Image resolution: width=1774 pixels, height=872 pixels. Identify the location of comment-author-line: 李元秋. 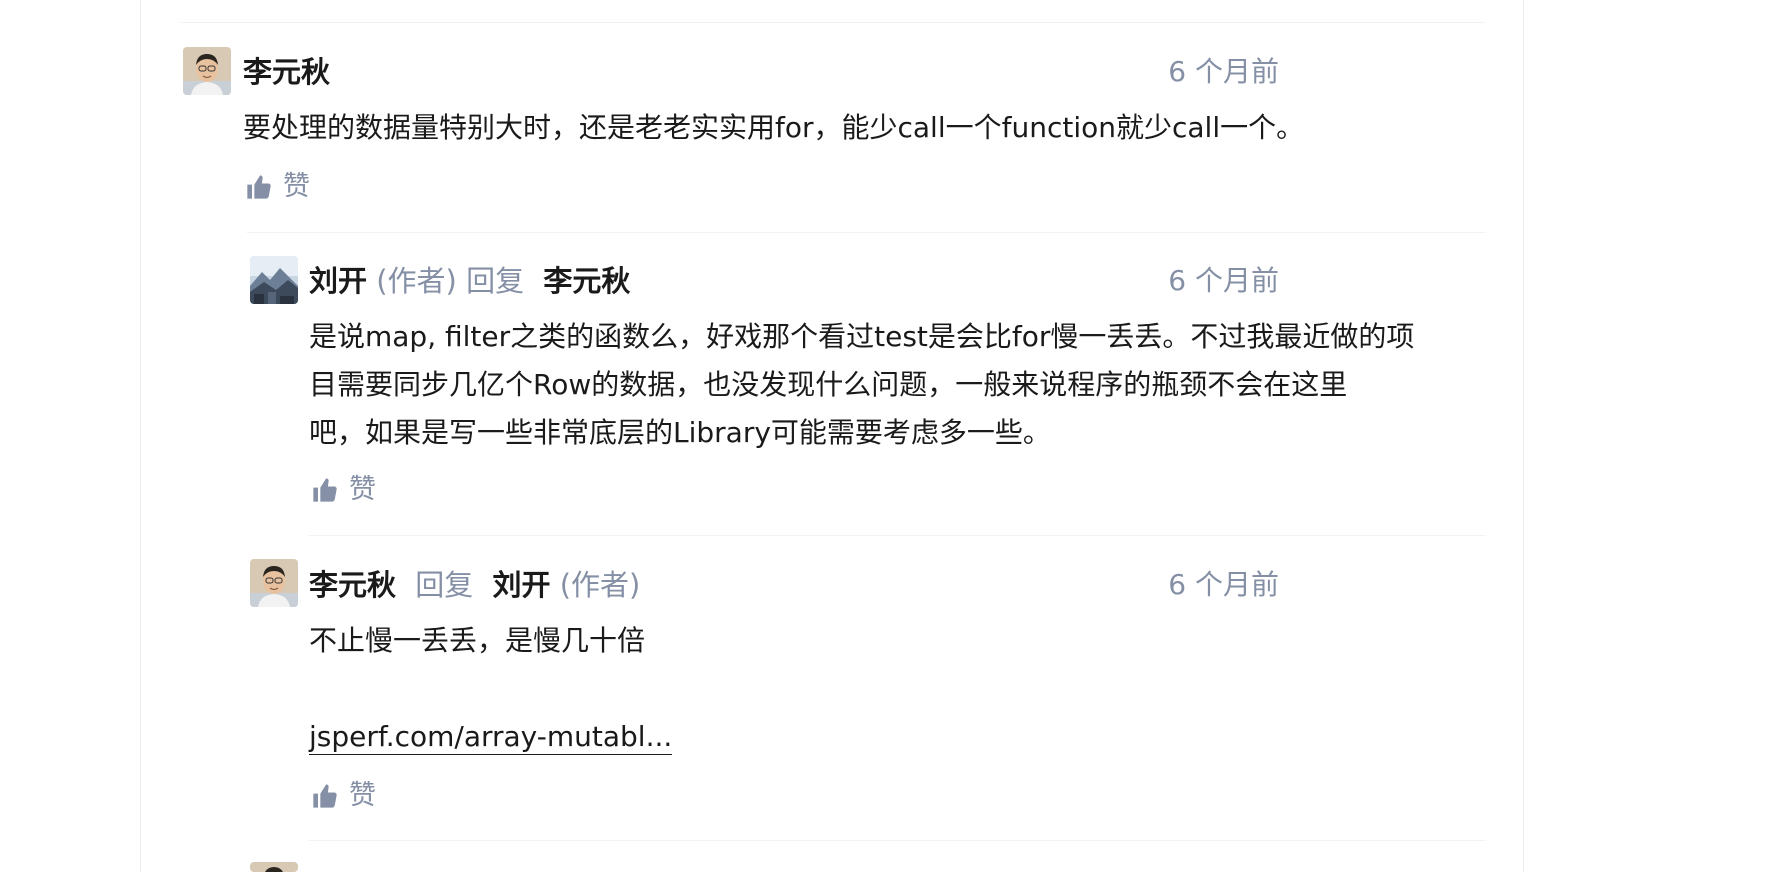
(286, 72).